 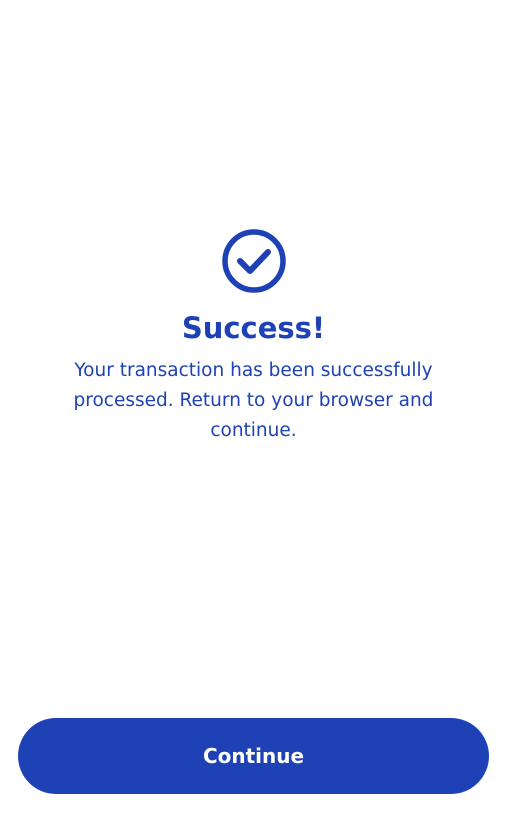 I want to click on check-circle-icon, so click(x=253, y=261).